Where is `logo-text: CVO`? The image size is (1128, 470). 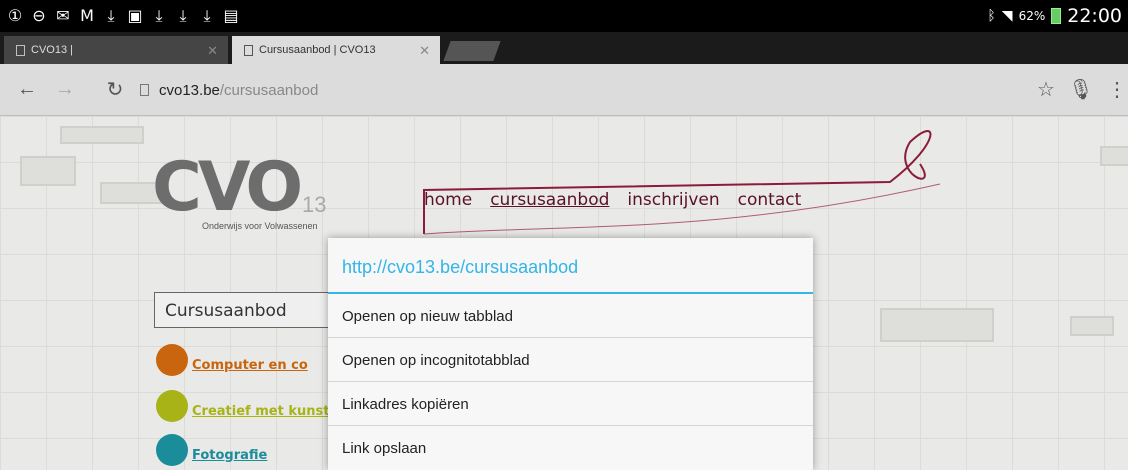
logo-text: CVO is located at coordinates (227, 187).